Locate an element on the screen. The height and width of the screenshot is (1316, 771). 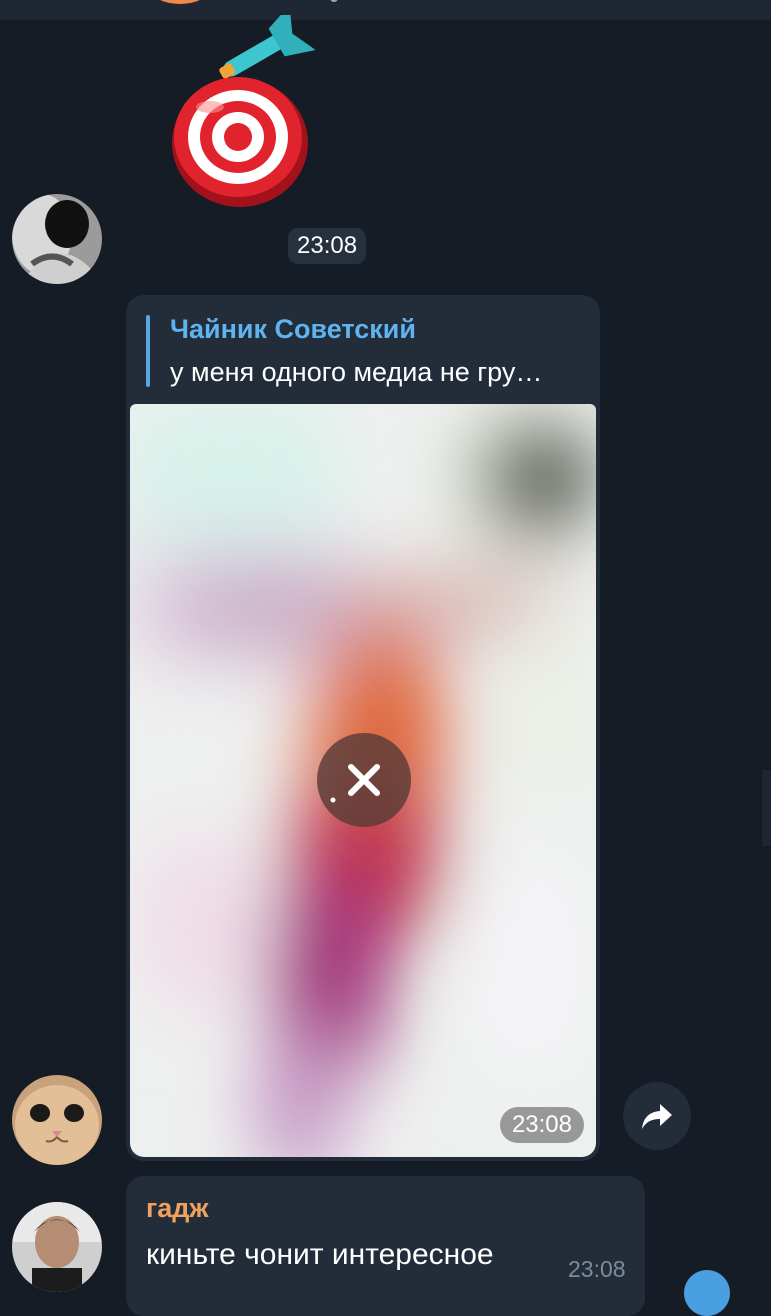
side-scroll-handle is located at coordinates (766, 808).